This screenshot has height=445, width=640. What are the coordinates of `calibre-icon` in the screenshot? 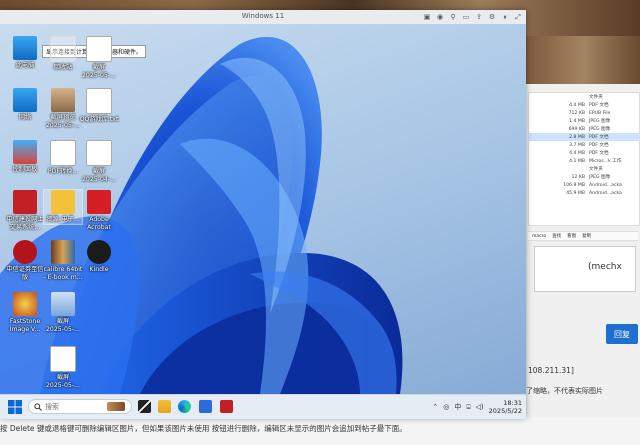 It's located at (63, 252).